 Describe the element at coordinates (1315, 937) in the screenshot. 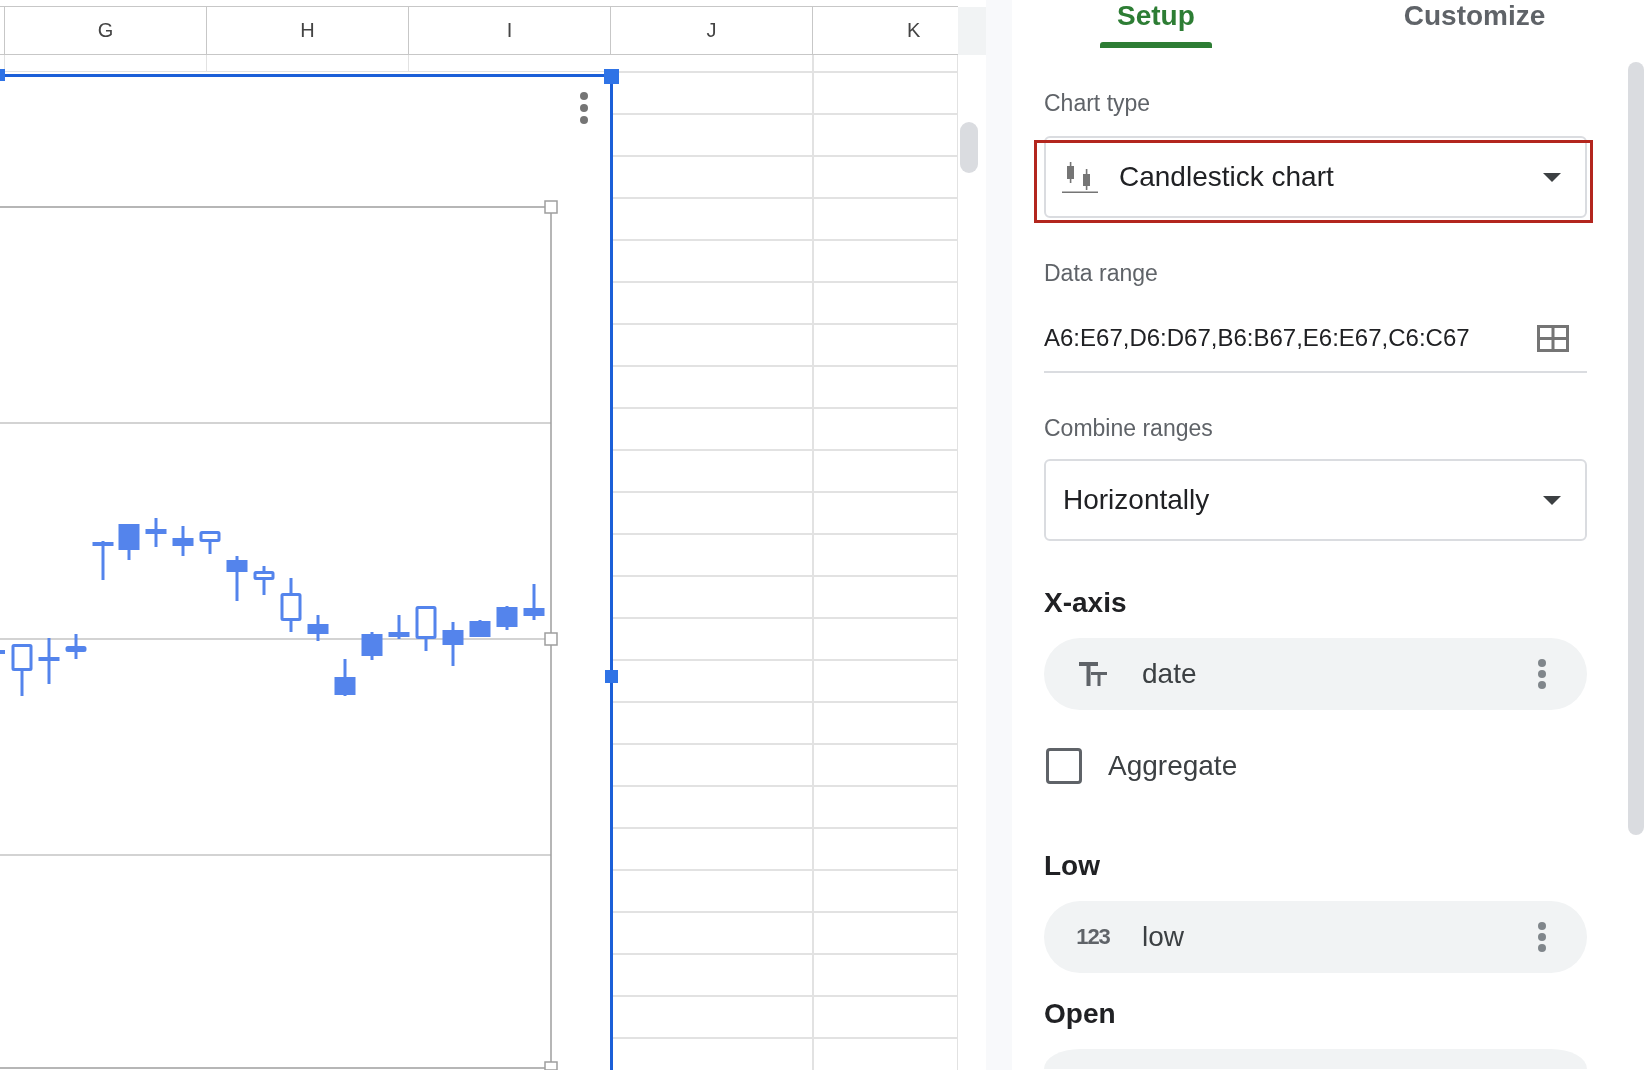

I see `field-chip: 123 low` at that location.